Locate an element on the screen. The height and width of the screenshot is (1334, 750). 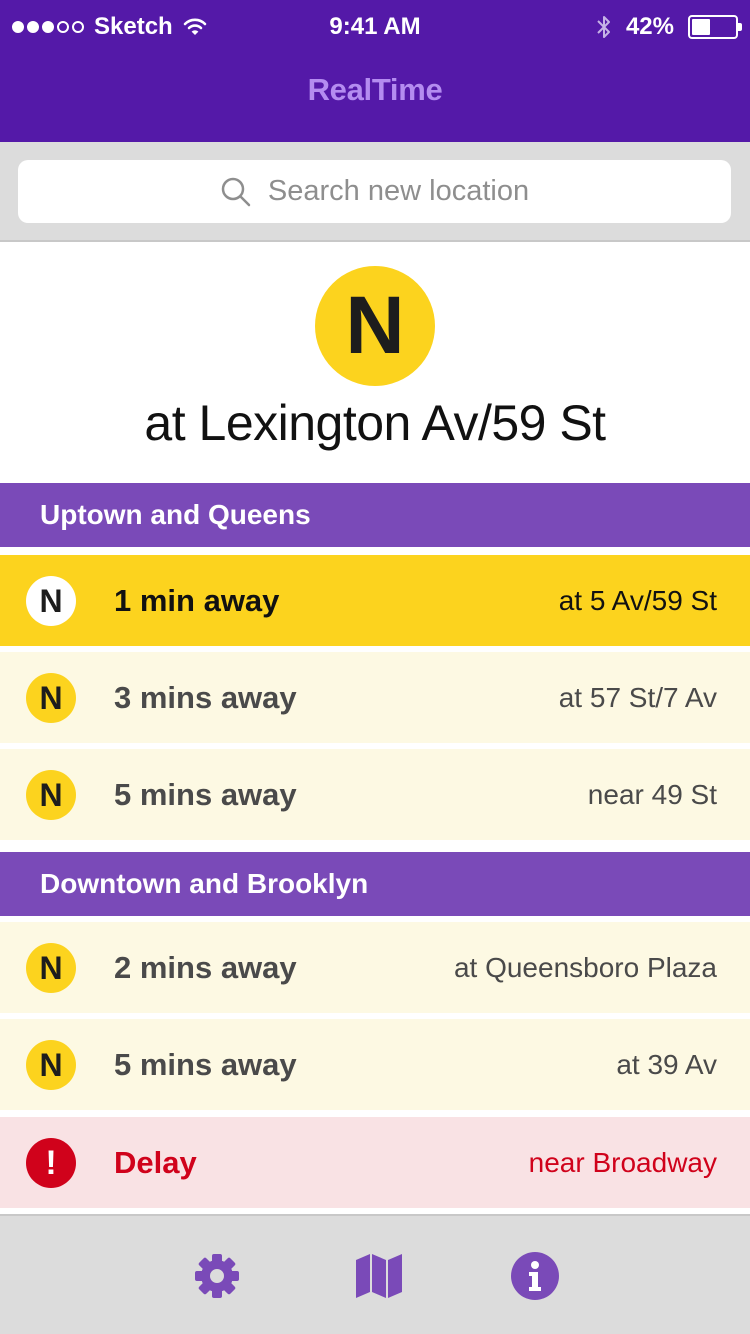
arrival-time: 3 mins away is located at coordinates (205, 697).